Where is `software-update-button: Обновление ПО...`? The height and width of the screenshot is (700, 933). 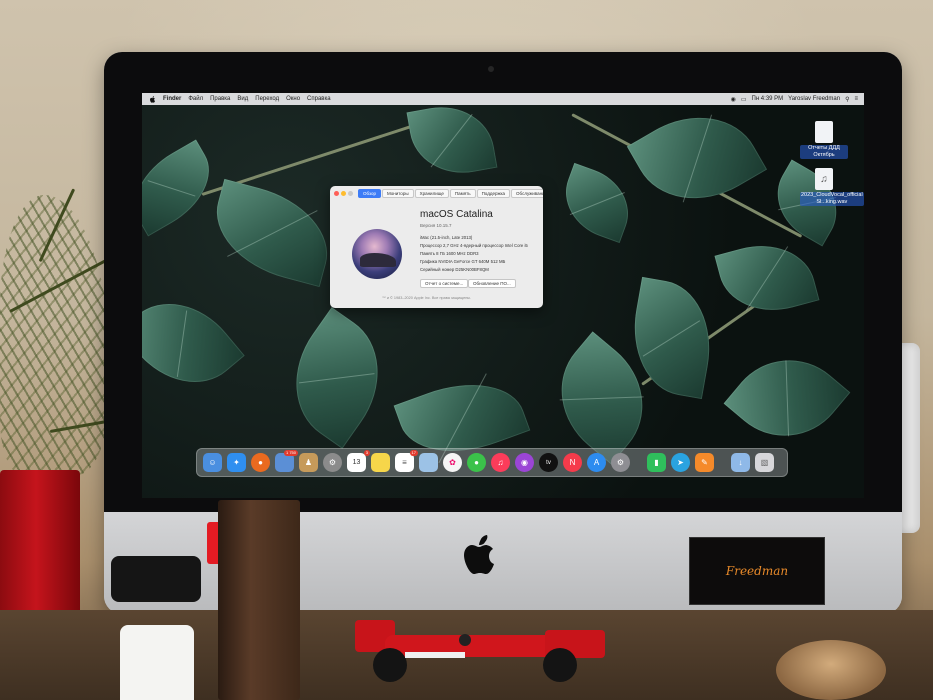
software-update-button: Обновление ПО... is located at coordinates (492, 283).